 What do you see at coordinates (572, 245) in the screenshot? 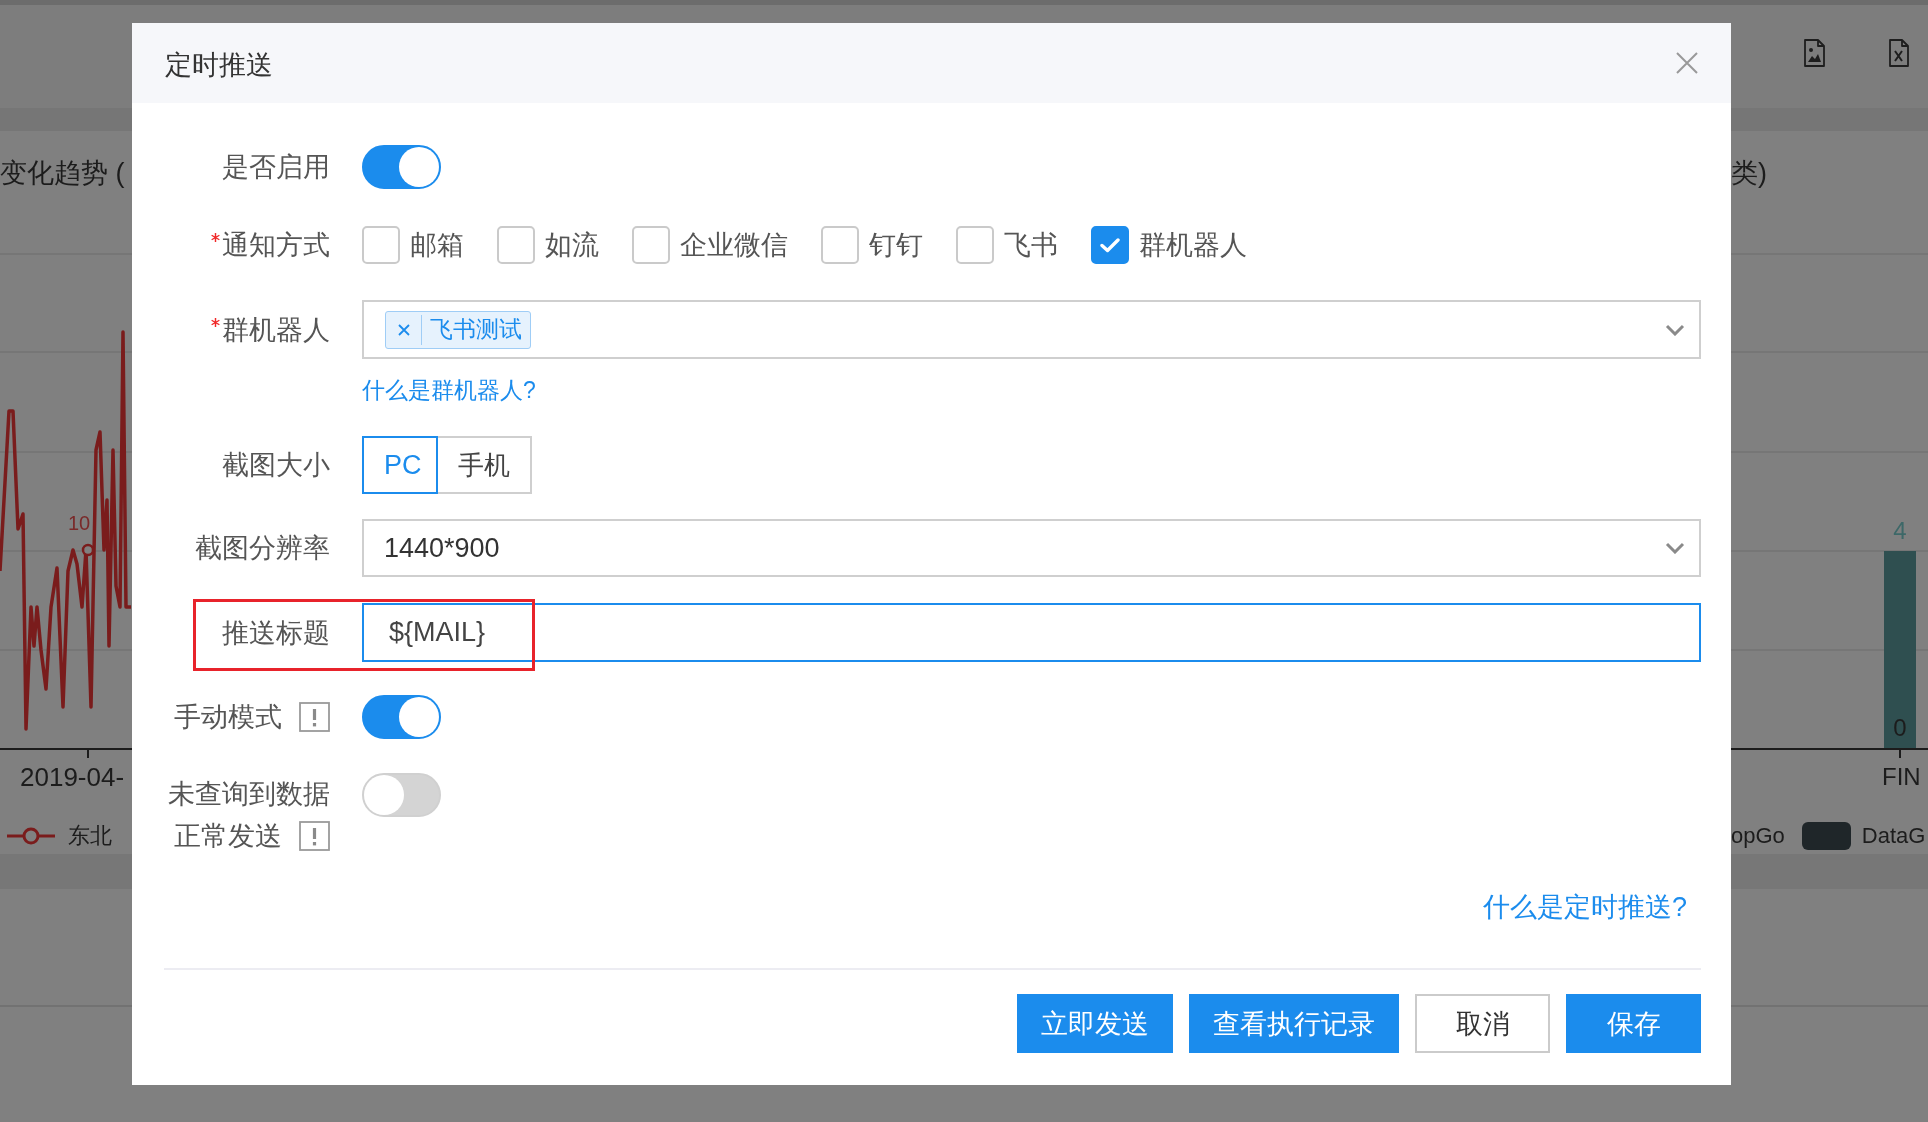
I see `checkbox-label: 如流` at bounding box center [572, 245].